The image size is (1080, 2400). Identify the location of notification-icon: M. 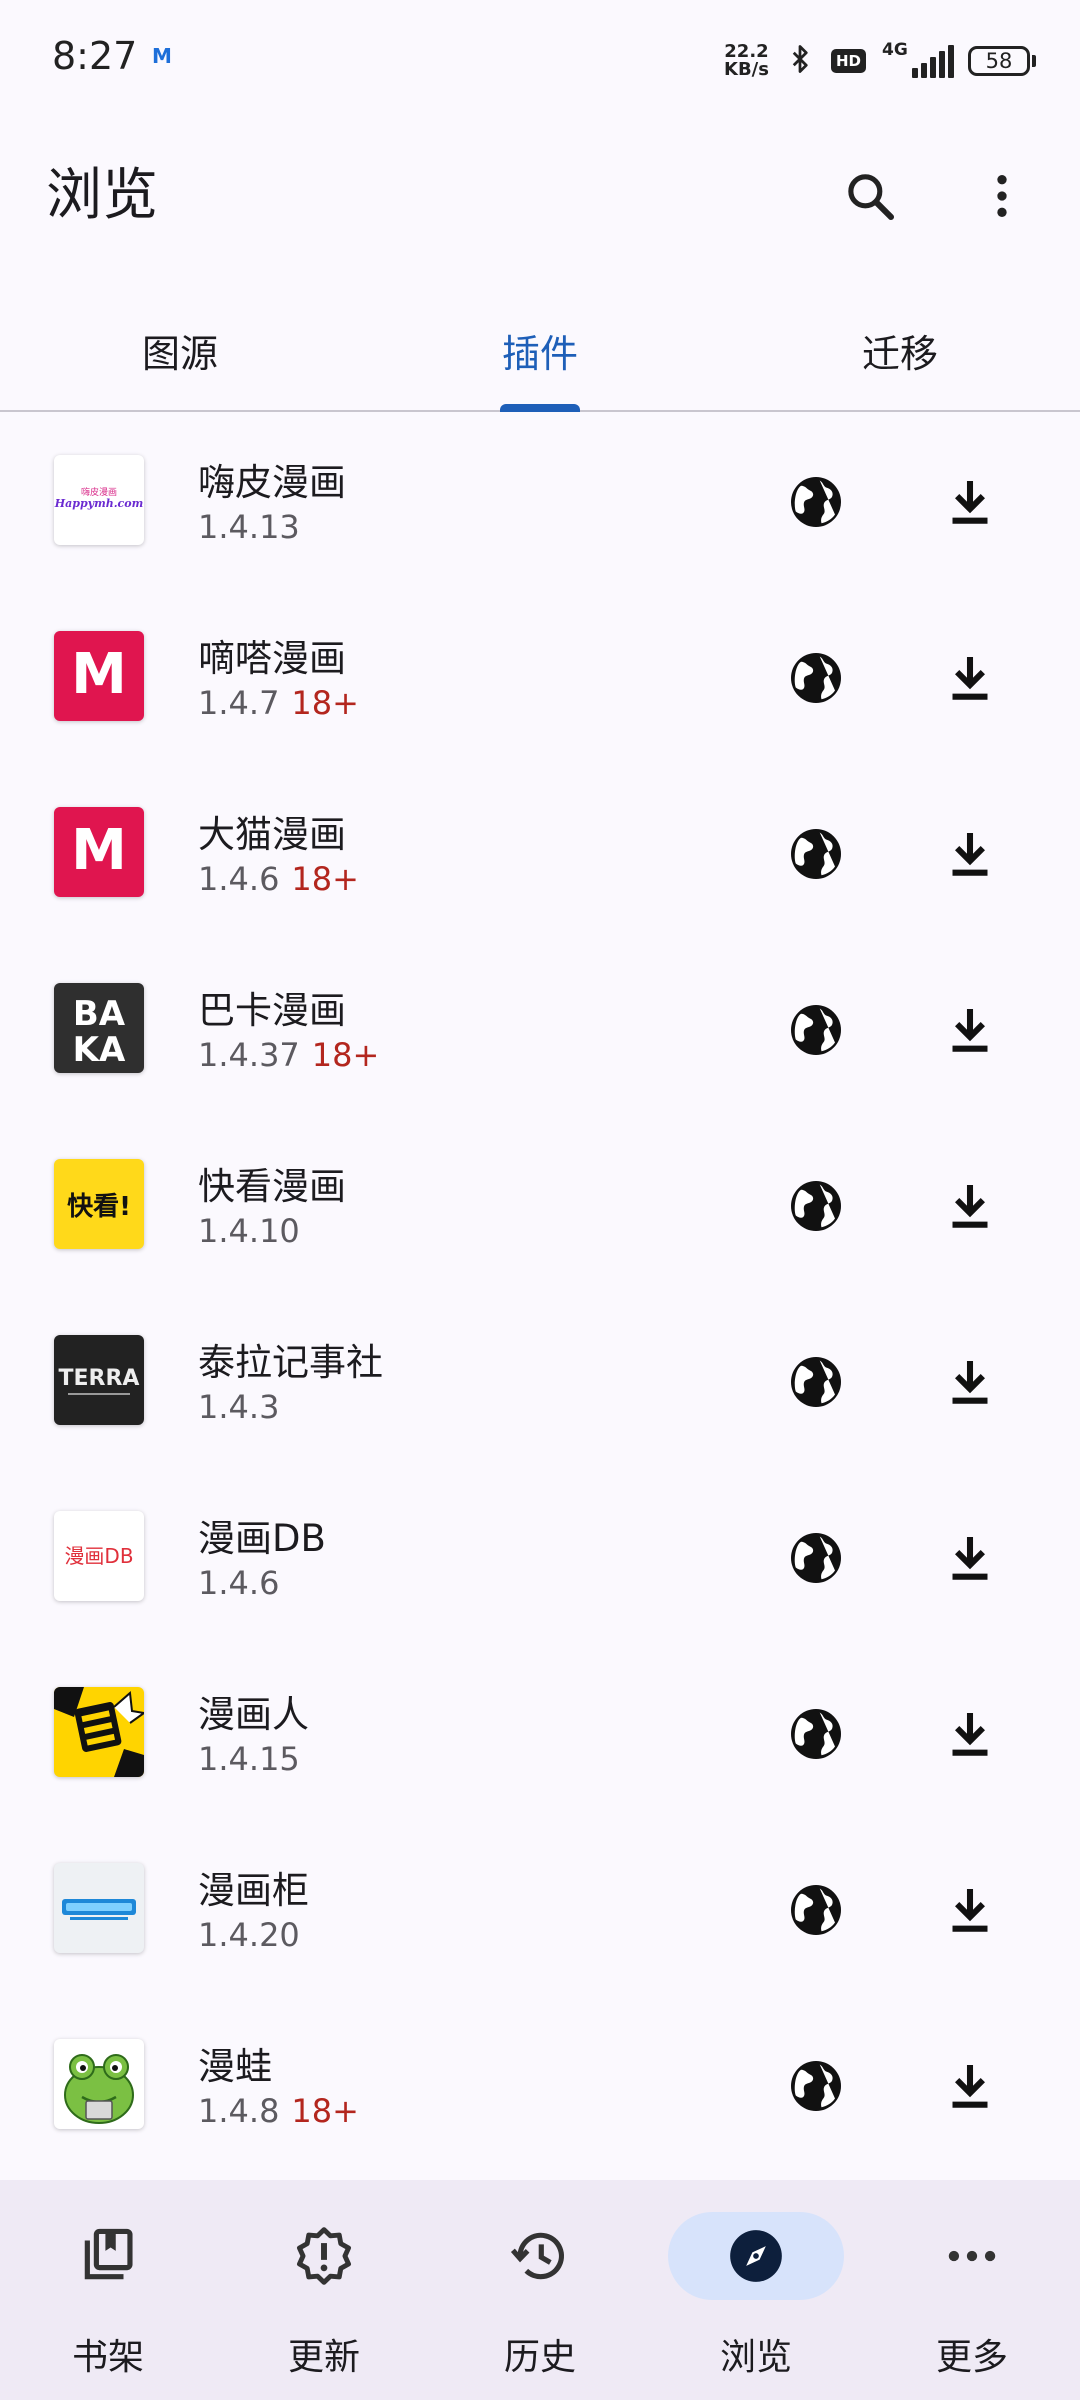
(162, 56).